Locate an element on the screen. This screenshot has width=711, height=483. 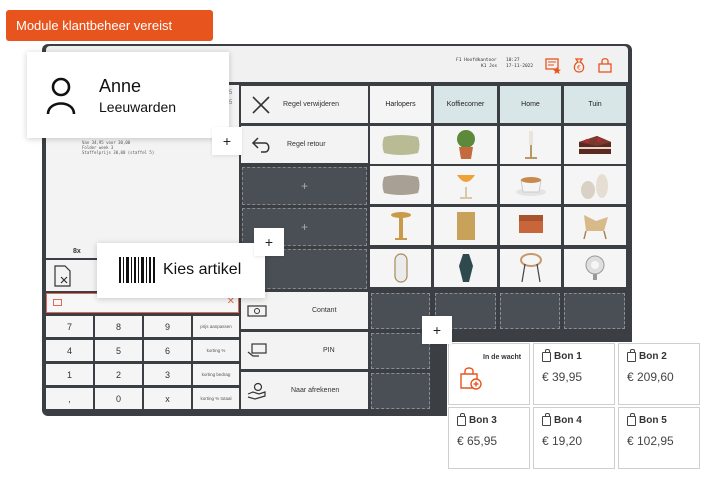
customer-location: Leeuwarden is located at coordinates (138, 107).